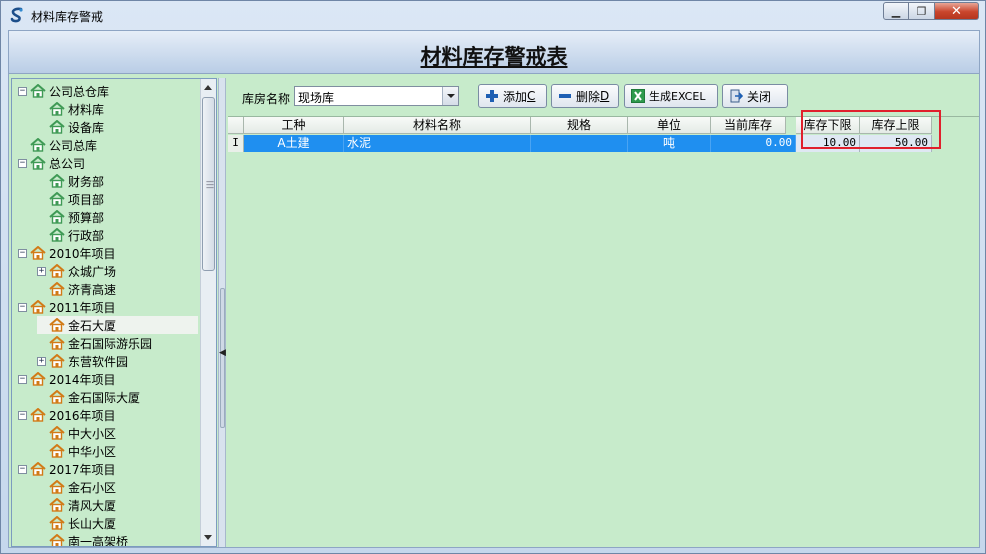 Image resolution: width=986 pixels, height=554 pixels. Describe the element at coordinates (98, 540) in the screenshot. I see `tree-item-label: 南一高架桥` at that location.